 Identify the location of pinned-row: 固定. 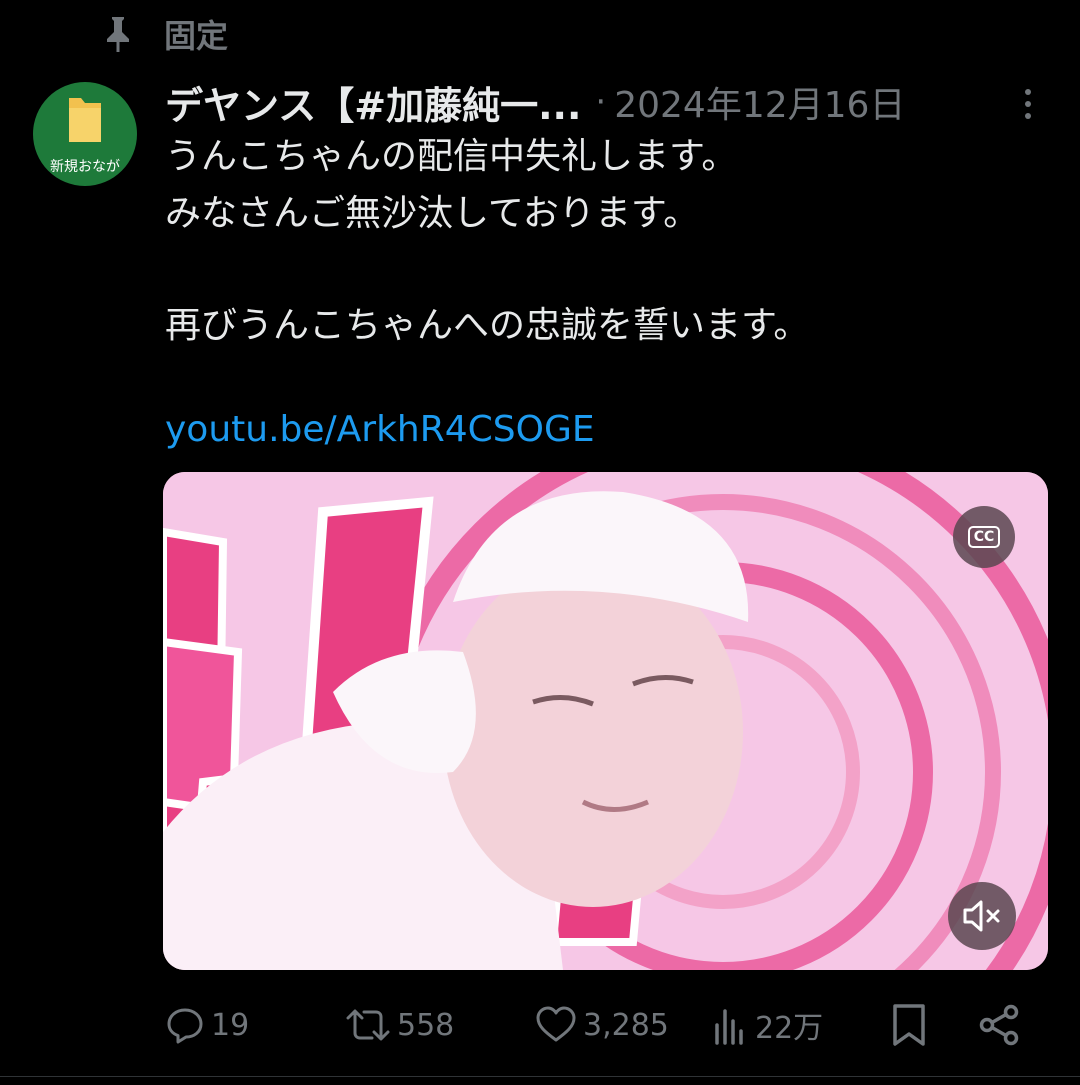
(164, 34).